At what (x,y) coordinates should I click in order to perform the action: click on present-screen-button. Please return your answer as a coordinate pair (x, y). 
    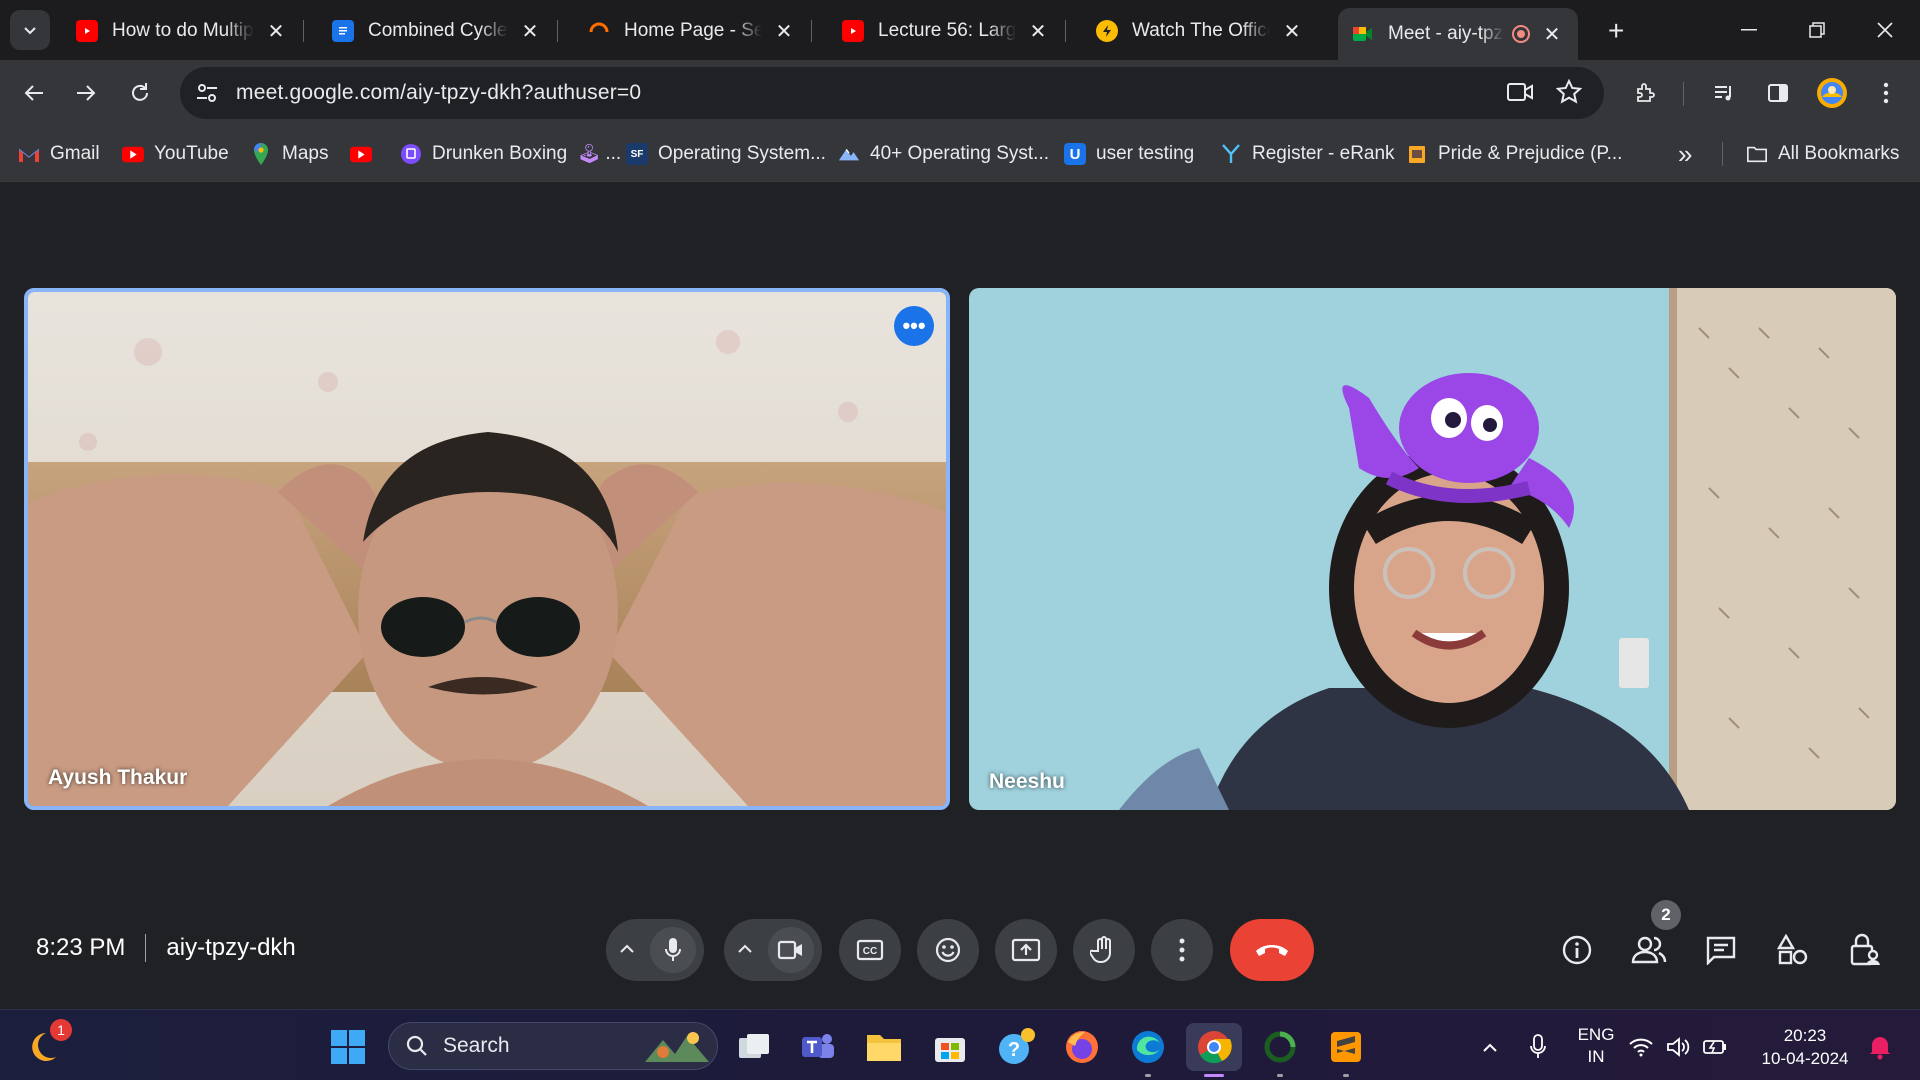
    Looking at the image, I should click on (1026, 950).